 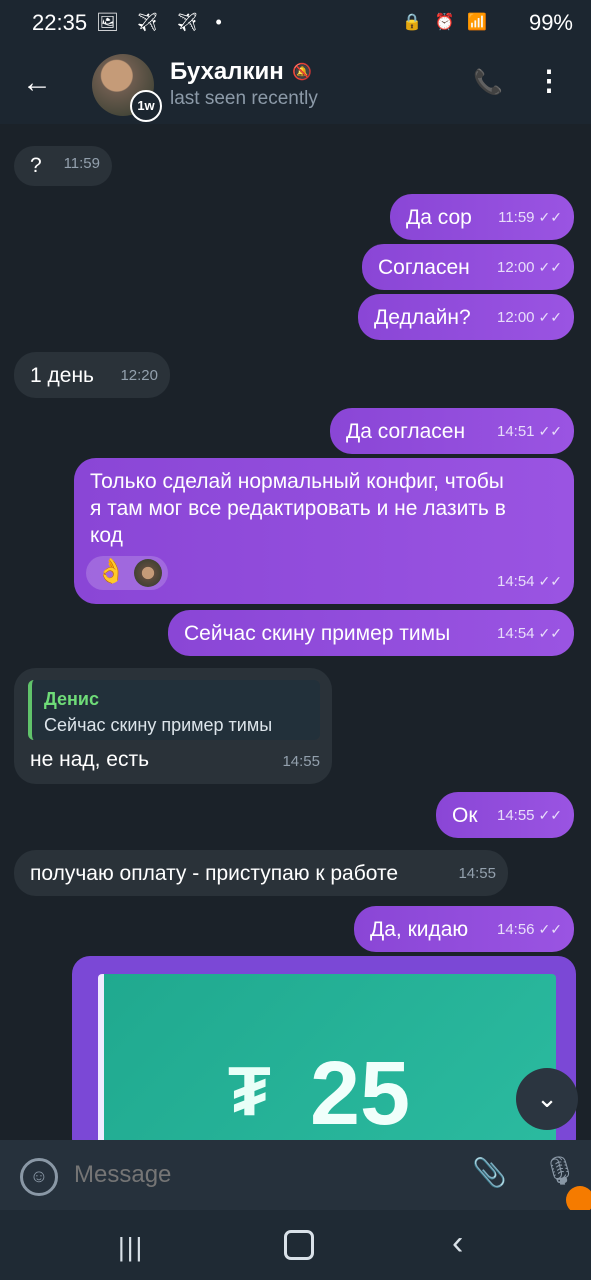 I want to click on scroll-down-button: ⌄, so click(x=547, y=1099).